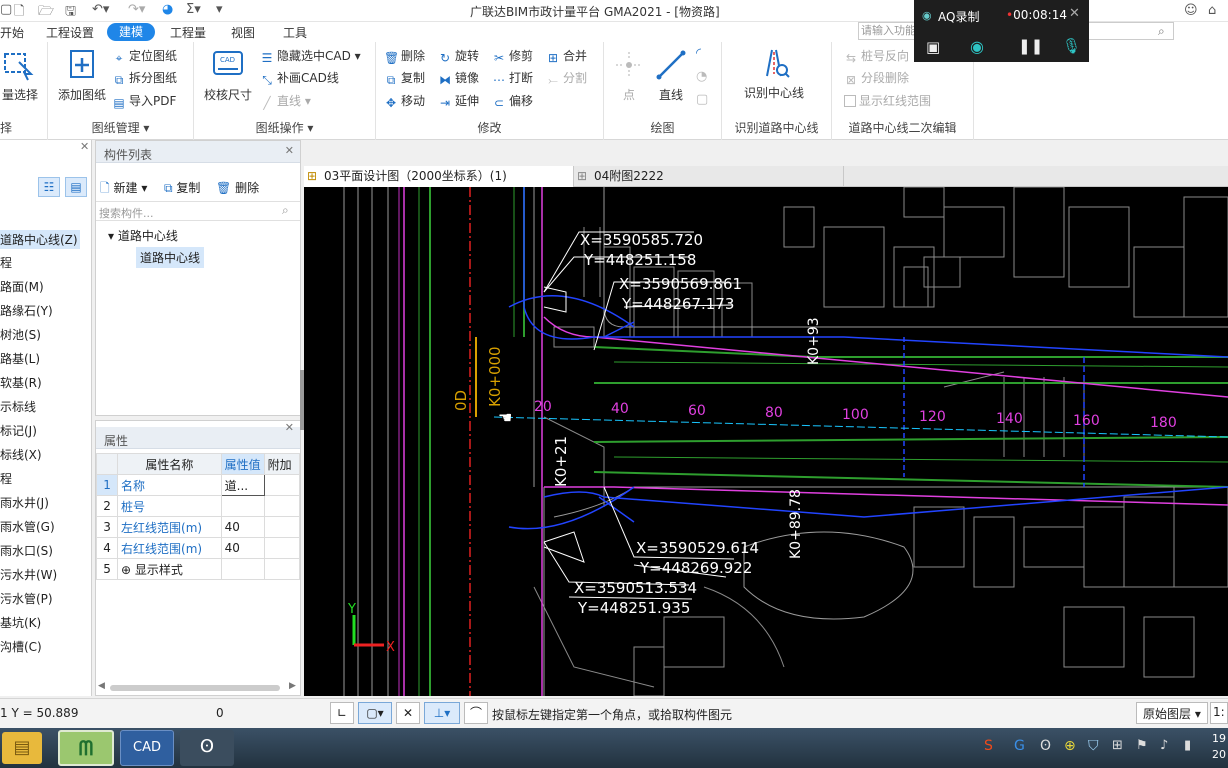  Describe the element at coordinates (27, 526) in the screenshot. I see `component-type-item: 雨水管(G)` at that location.